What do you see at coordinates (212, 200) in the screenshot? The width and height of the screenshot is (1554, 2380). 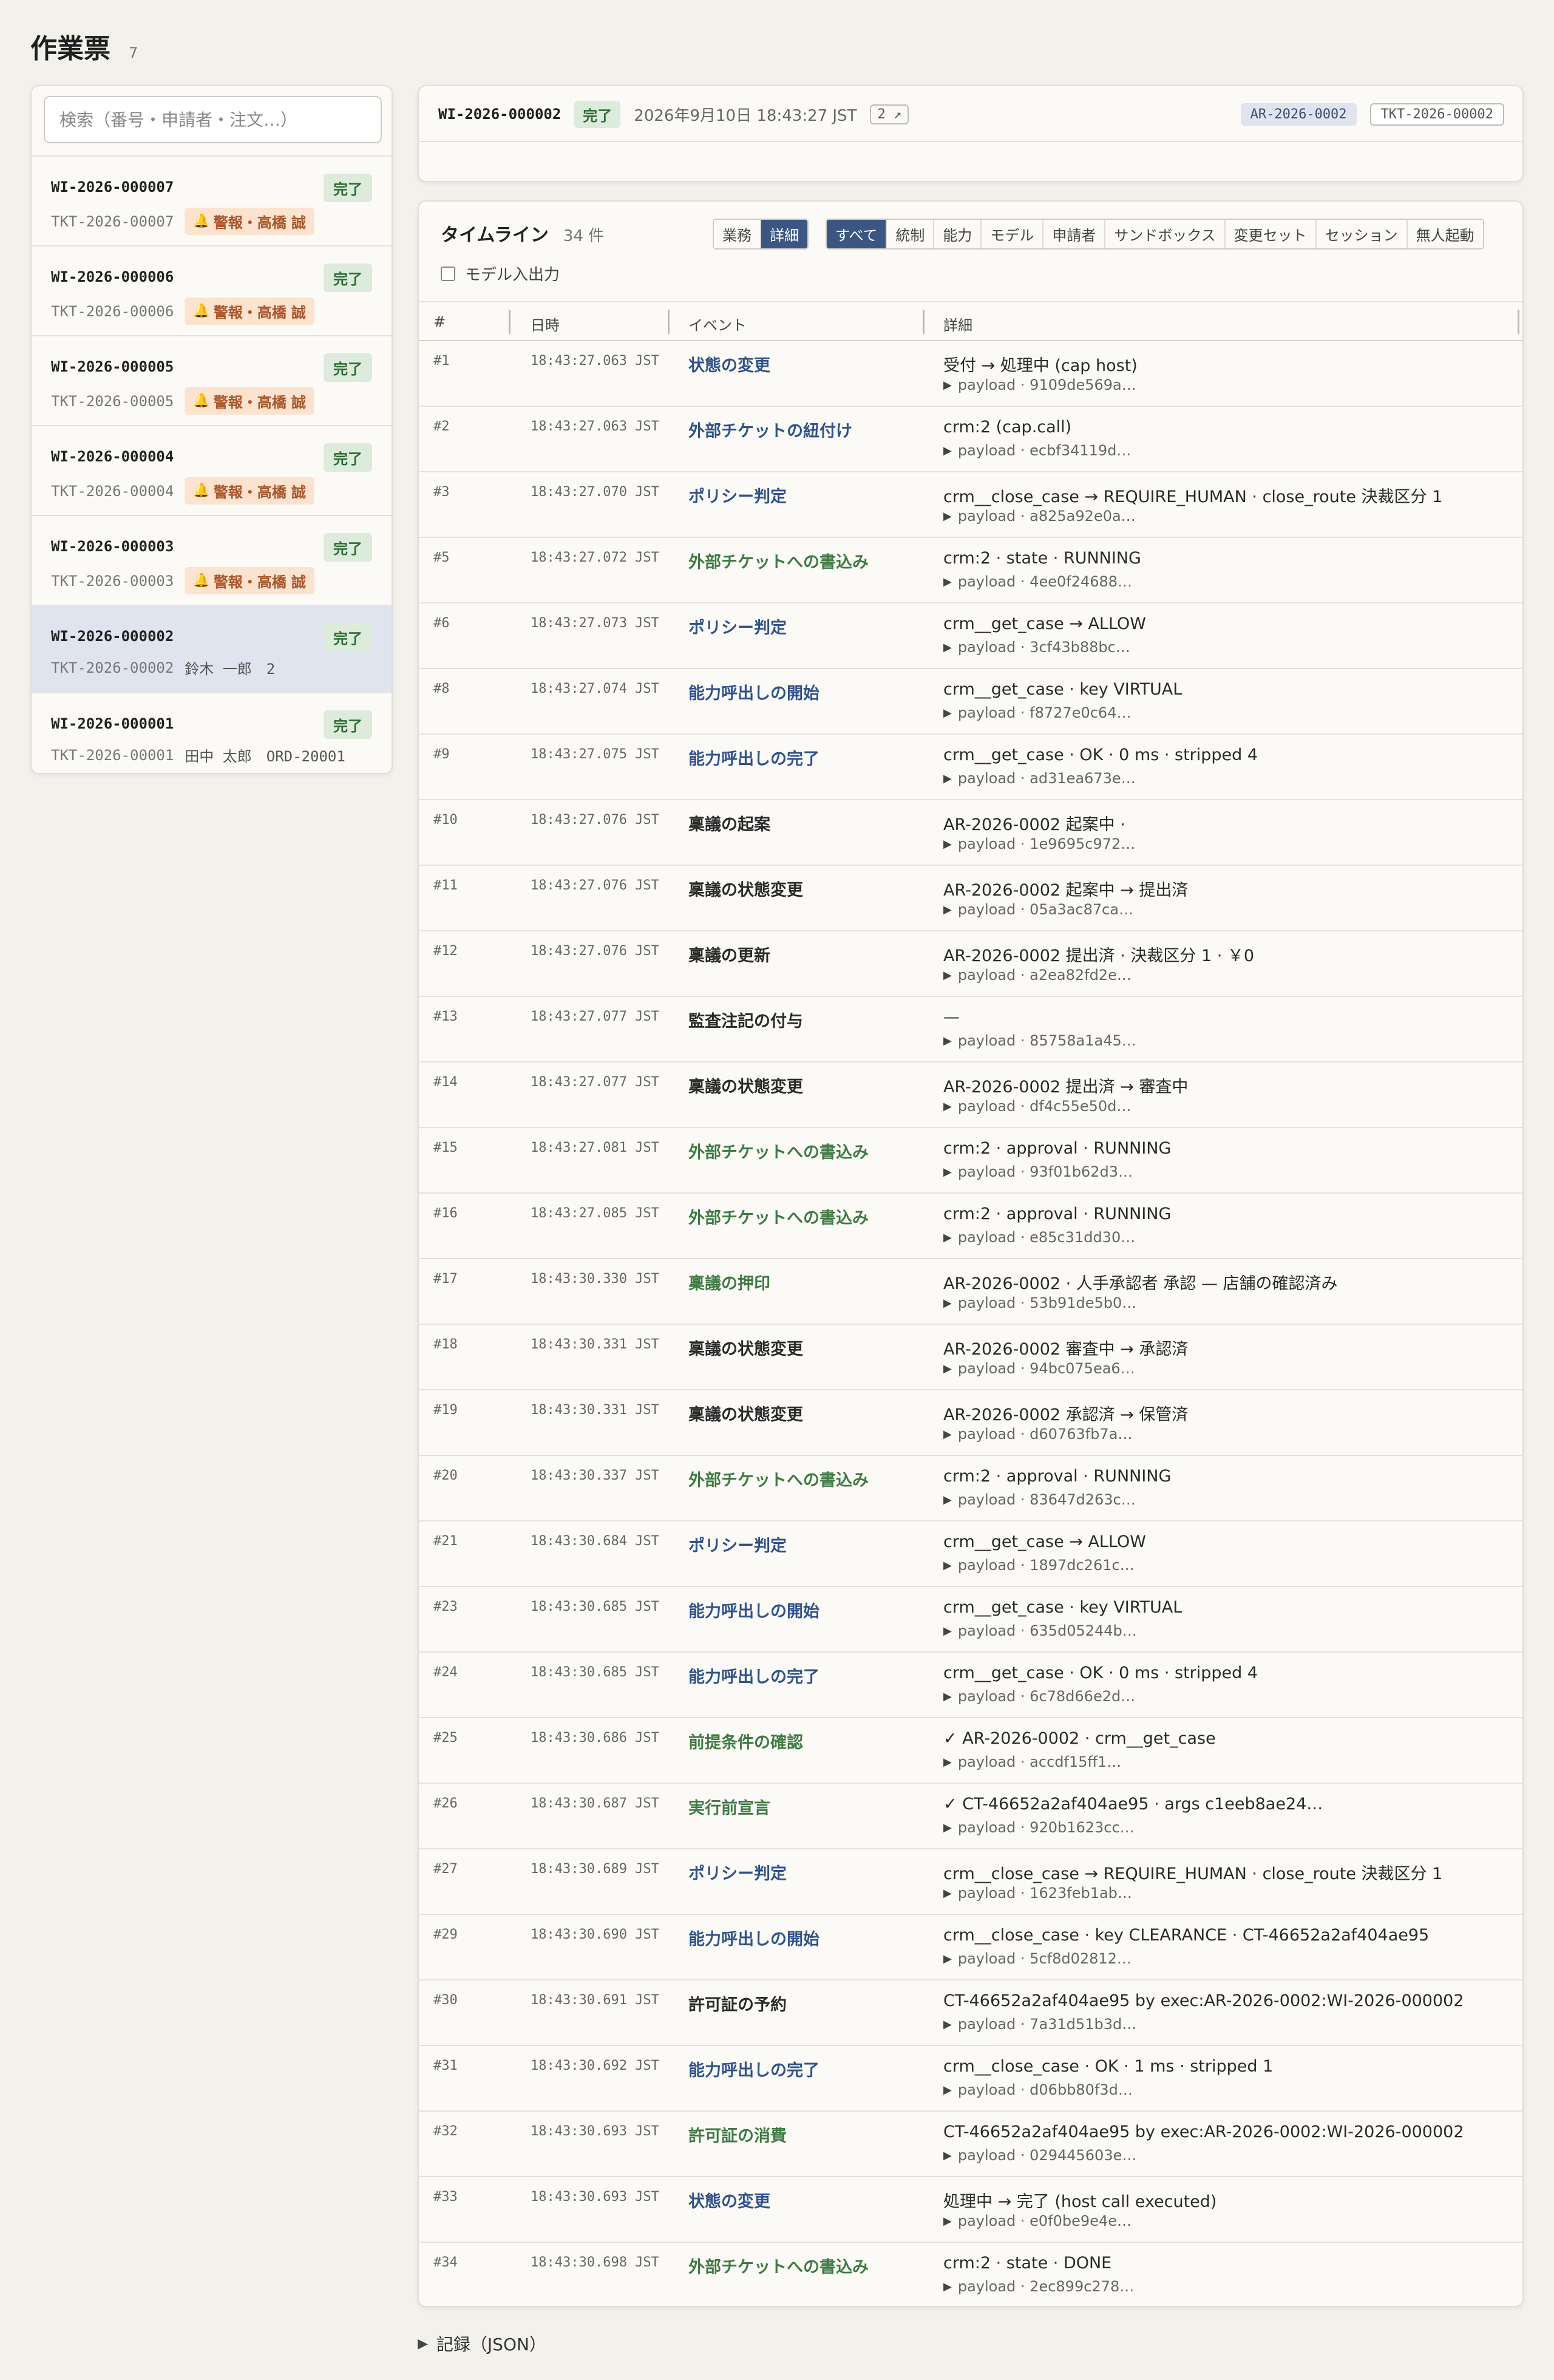 I see `work-item: WI-2026-000007 完了 TKT-2026-00007 🔔 警報・高橋 誠` at bounding box center [212, 200].